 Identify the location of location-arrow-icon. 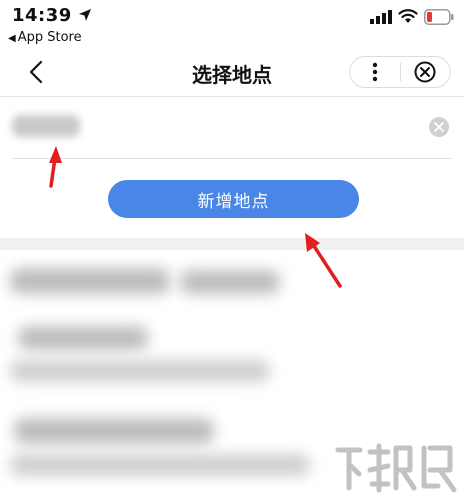
(85, 15).